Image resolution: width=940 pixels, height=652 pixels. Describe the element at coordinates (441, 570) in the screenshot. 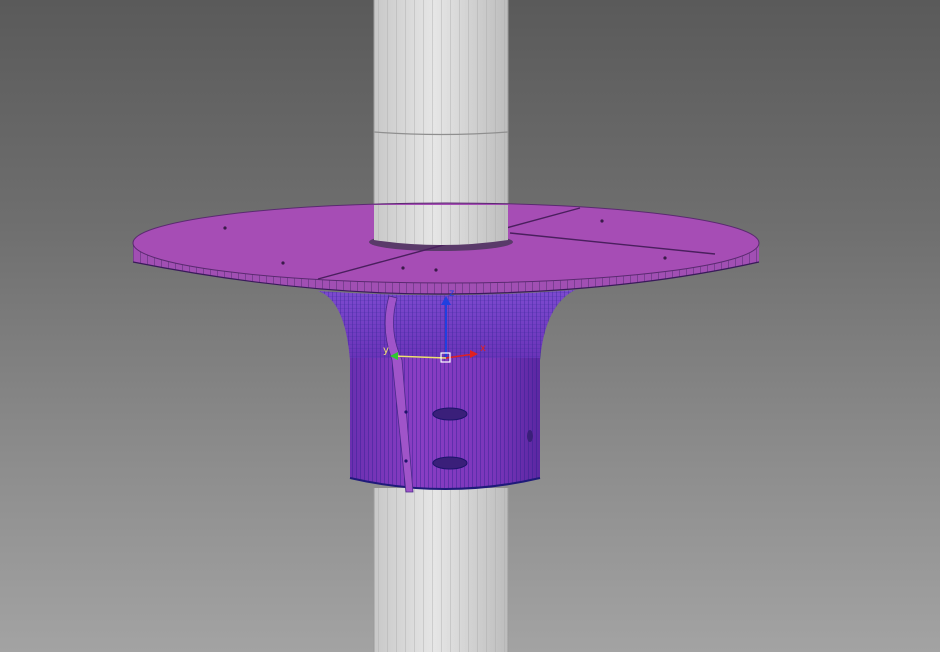

I see `pillar-lower` at that location.